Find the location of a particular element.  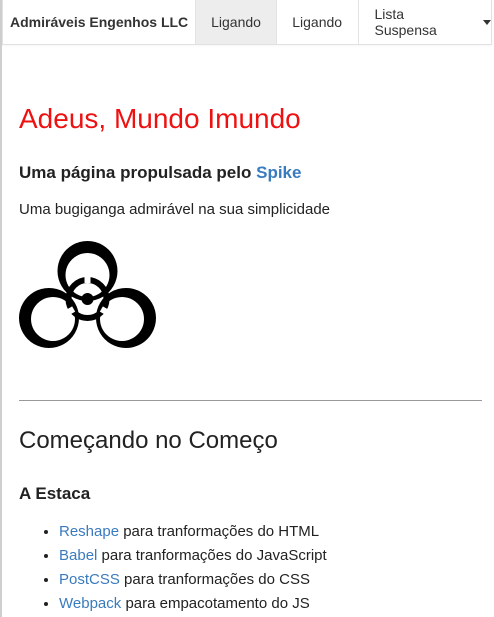

nav-item-ligando-active: Ligando is located at coordinates (236, 22).